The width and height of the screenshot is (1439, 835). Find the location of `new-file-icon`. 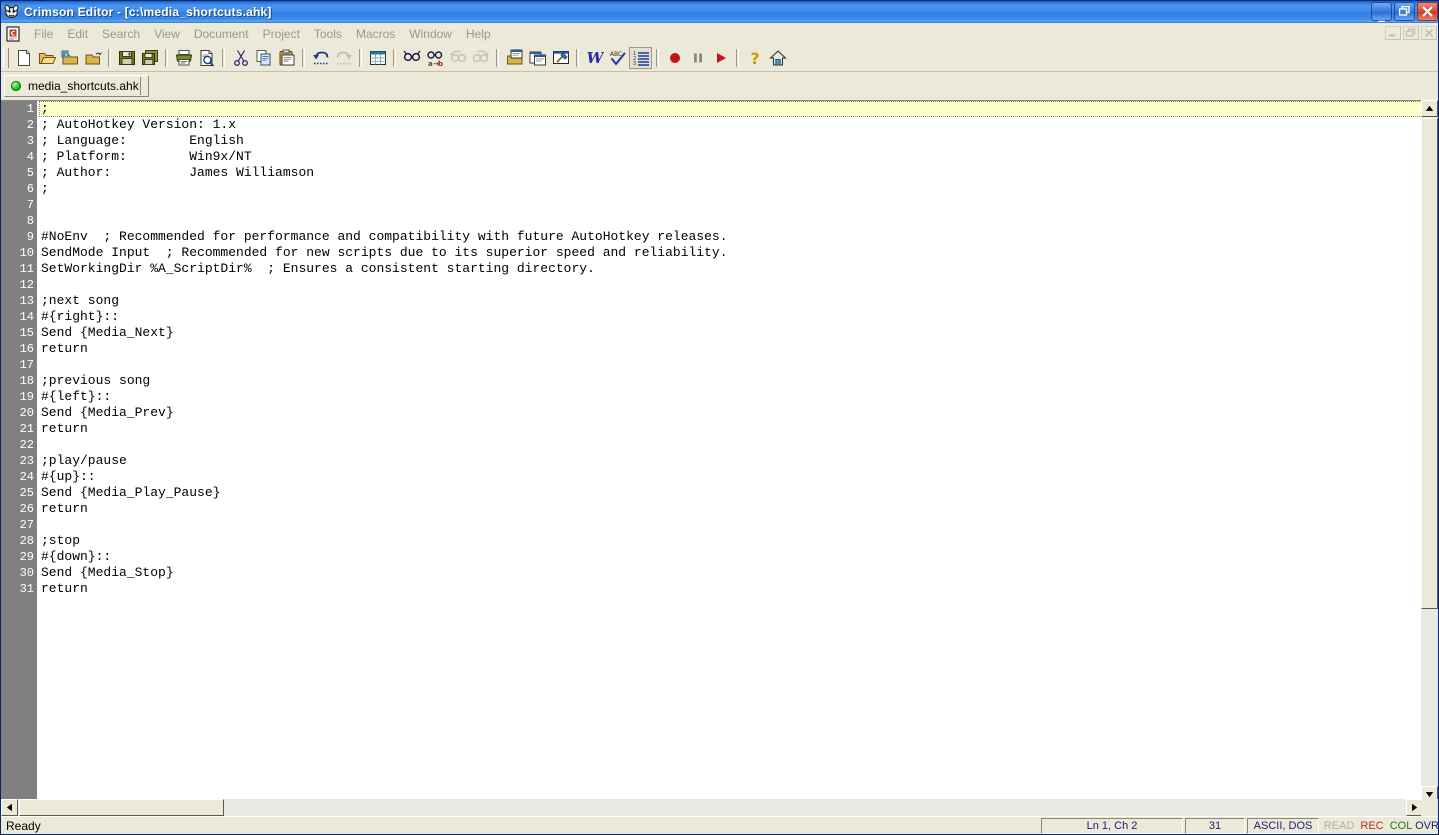

new-file-icon is located at coordinates (23, 58).